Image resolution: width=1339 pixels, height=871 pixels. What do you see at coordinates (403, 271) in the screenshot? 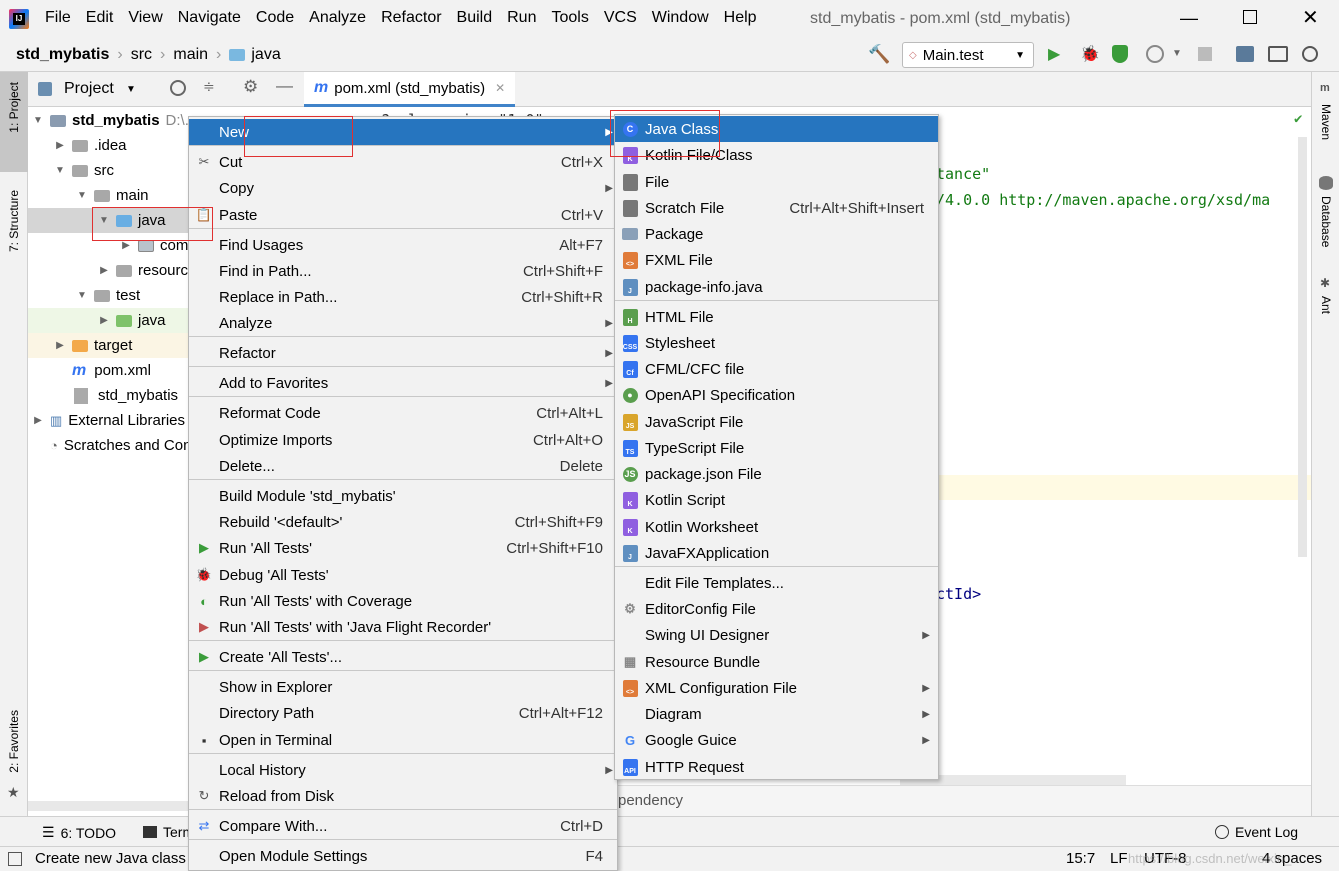
I see `menu-item-find-in-path: Find in Path... Ctrl+Shift+F` at bounding box center [403, 271].